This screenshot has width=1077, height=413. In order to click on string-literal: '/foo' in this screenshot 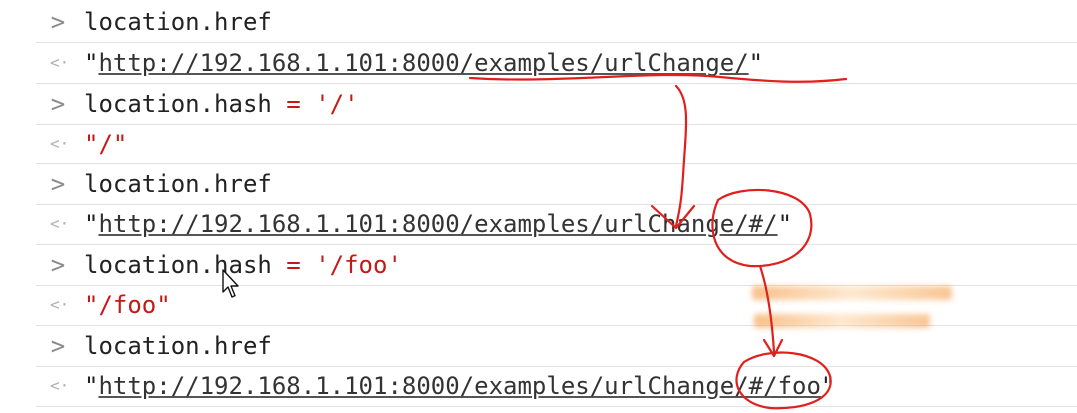, I will do `click(358, 265)`.